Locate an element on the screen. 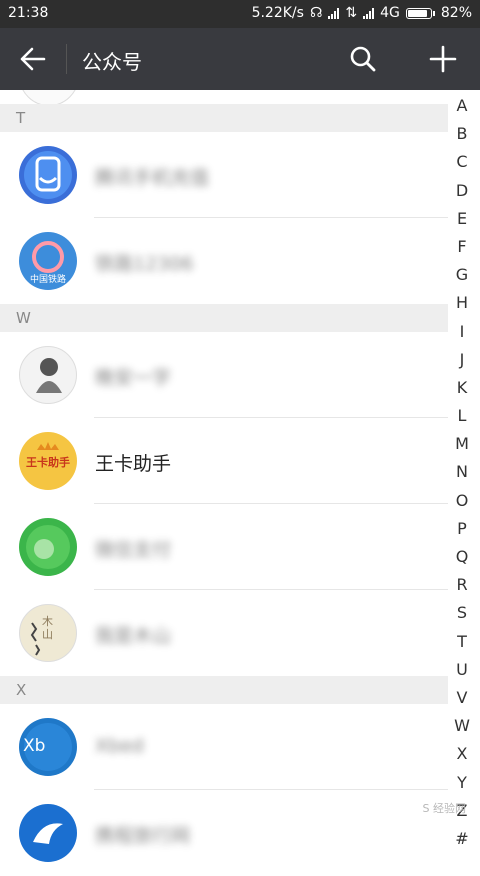 Image resolution: width=480 pixels, height=876 pixels. back-arrow-icon is located at coordinates (33, 59).